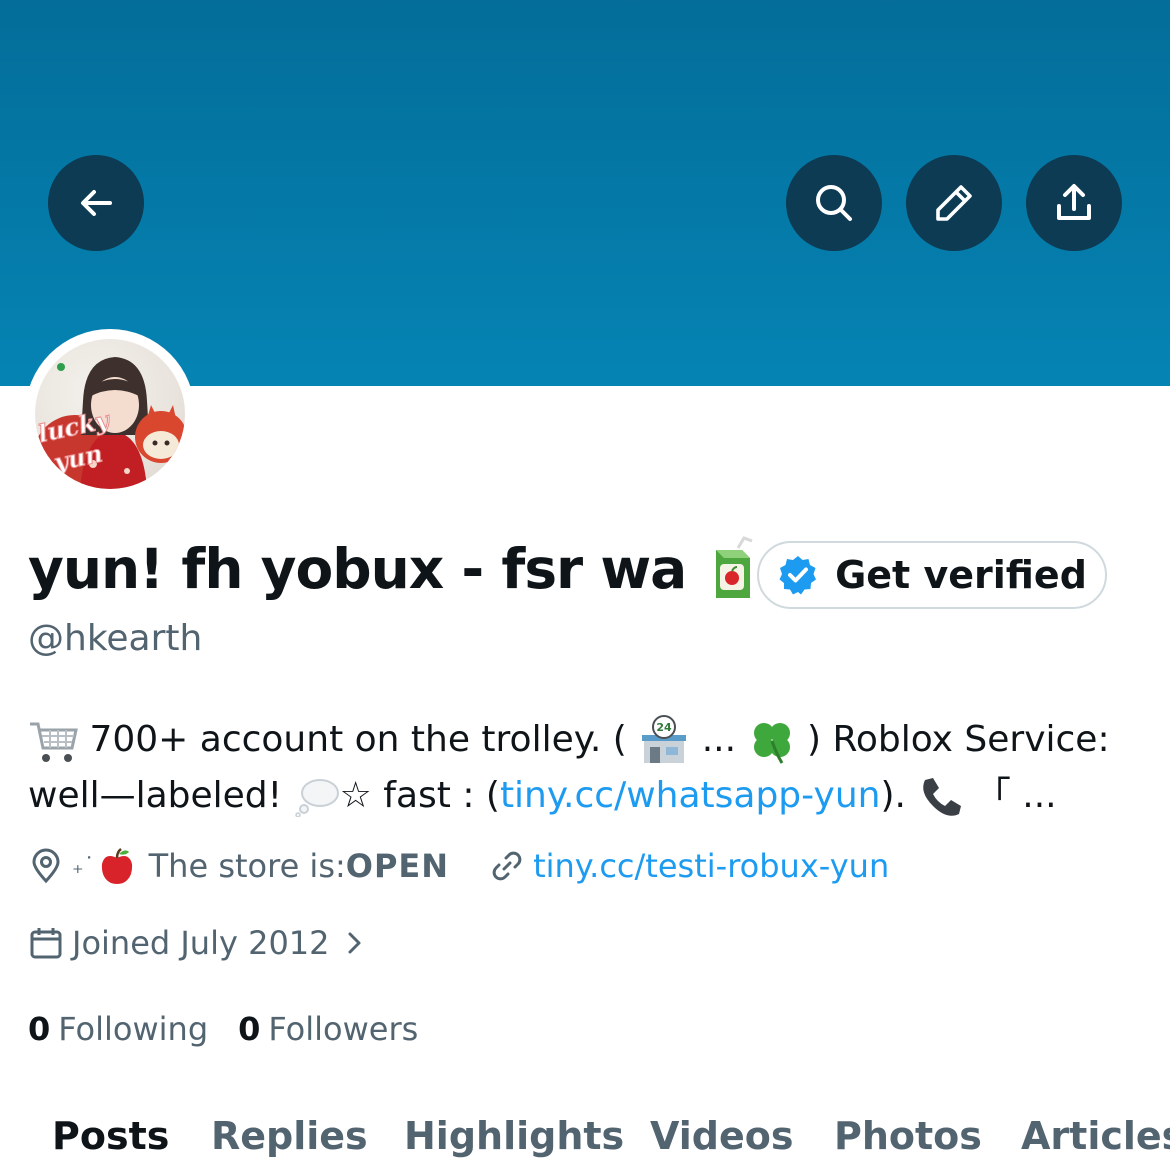 This screenshot has height=1170, width=1170. What do you see at coordinates (316, 798) in the screenshot?
I see `thought-balloon-emoji-icon` at bounding box center [316, 798].